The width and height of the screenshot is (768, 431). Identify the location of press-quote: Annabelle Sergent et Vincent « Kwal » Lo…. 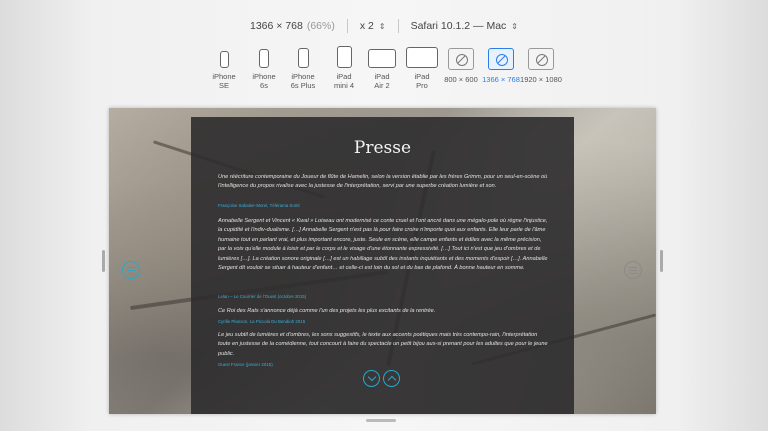
(383, 245).